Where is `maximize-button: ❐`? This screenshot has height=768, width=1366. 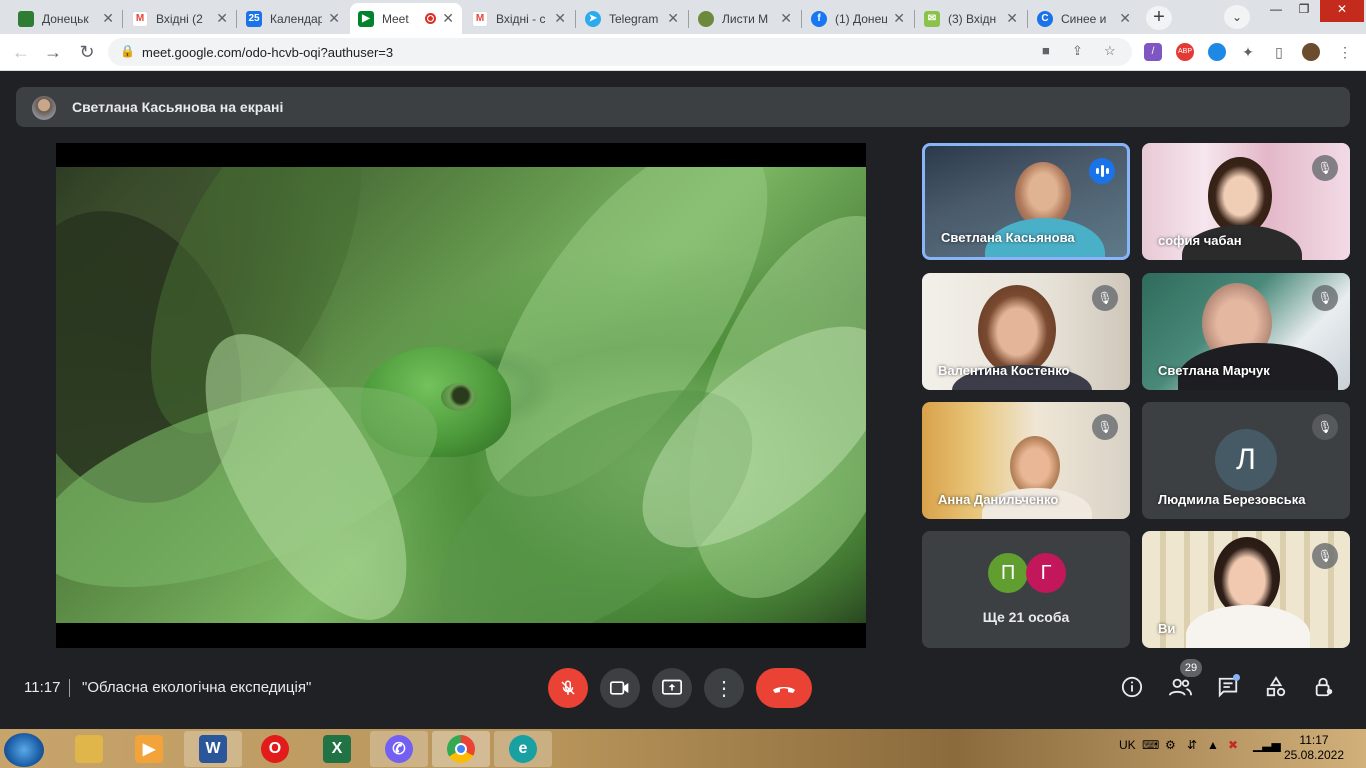
maximize-button: ❐ is located at coordinates (1304, 11).